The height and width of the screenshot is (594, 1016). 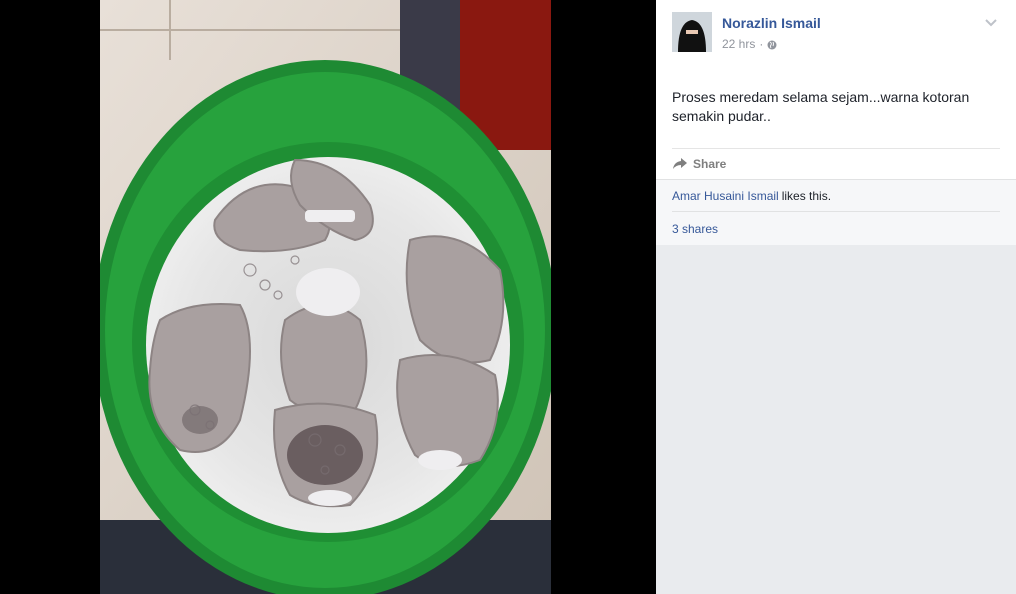 What do you see at coordinates (710, 164) in the screenshot?
I see `share-label: Share` at bounding box center [710, 164].